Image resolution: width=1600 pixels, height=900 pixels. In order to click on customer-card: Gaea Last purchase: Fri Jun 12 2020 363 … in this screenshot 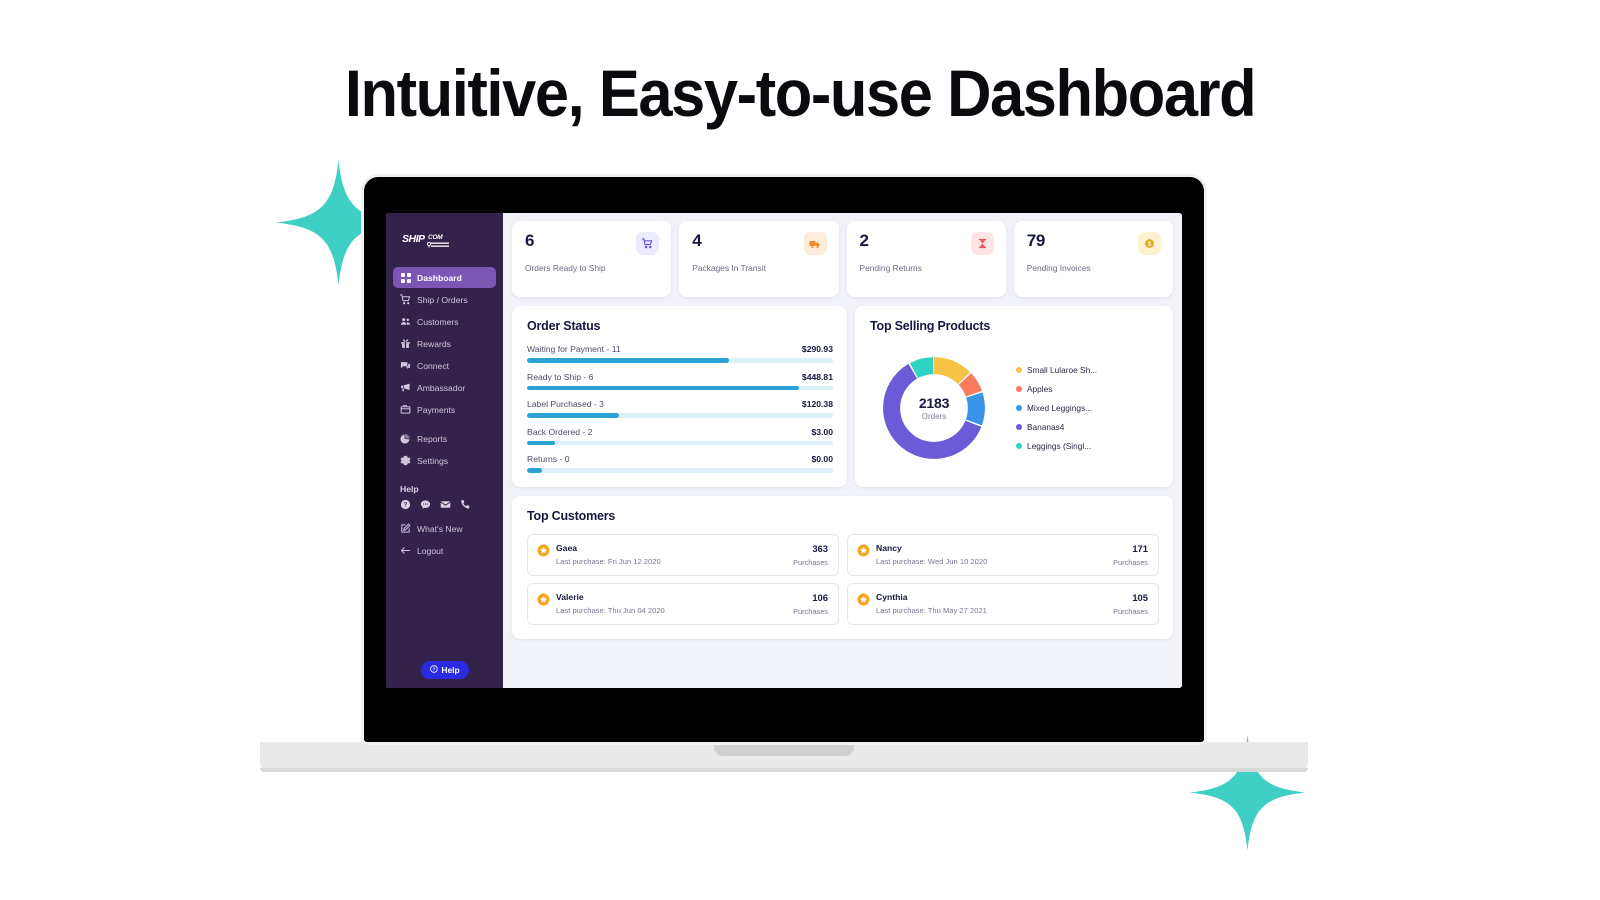, I will do `click(683, 554)`.